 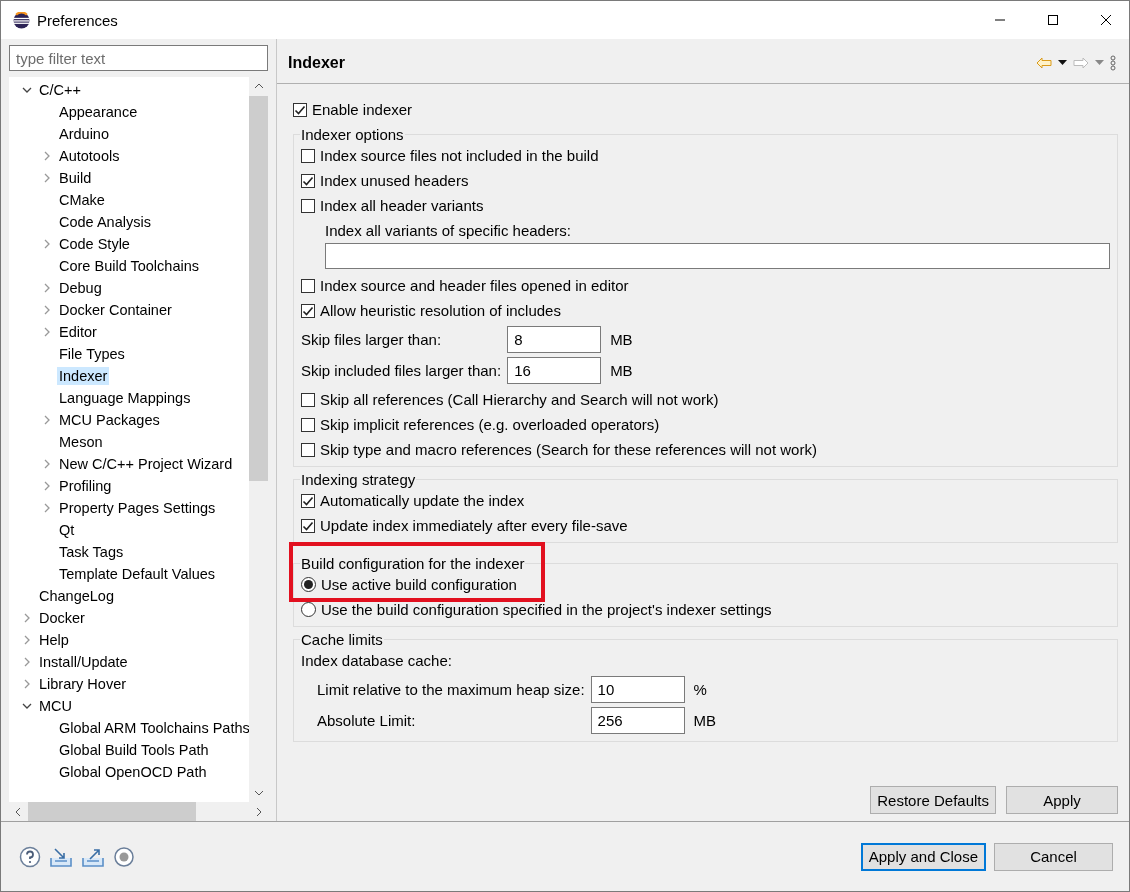 What do you see at coordinates (83, 684) in the screenshot?
I see `tree-item: Library Hover` at bounding box center [83, 684].